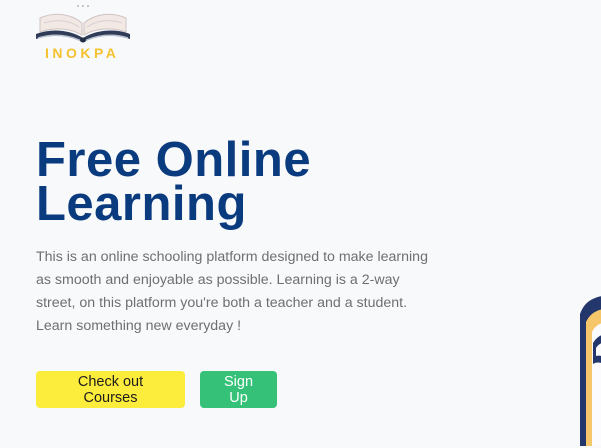 This screenshot has height=448, width=601. I want to click on open-book-icon, so click(83, 24).